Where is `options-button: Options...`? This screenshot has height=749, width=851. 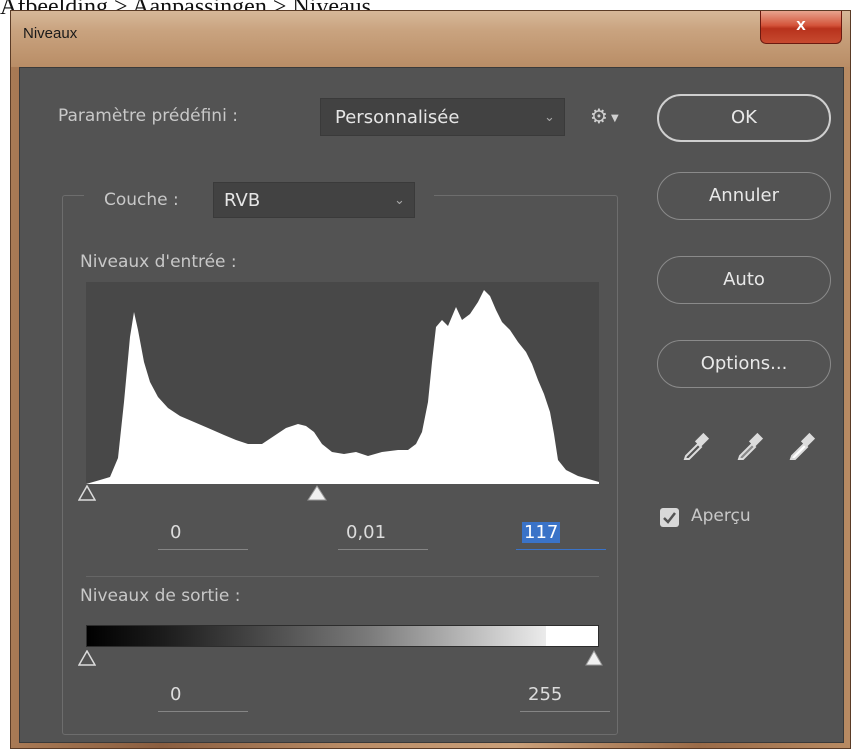
options-button: Options... is located at coordinates (744, 364).